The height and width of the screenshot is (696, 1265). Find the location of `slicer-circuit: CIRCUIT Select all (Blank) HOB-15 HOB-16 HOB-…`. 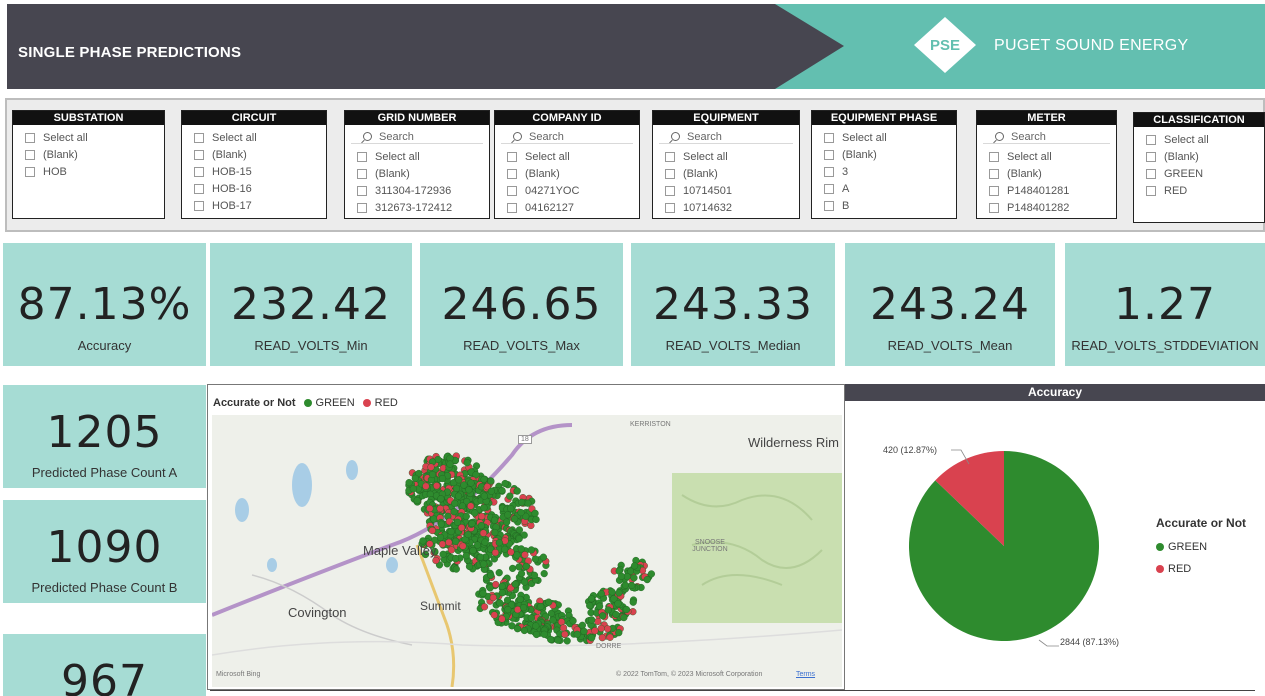

slicer-circuit: CIRCUIT Select all (Blank) HOB-15 HOB-16 HOB-… is located at coordinates (254, 164).